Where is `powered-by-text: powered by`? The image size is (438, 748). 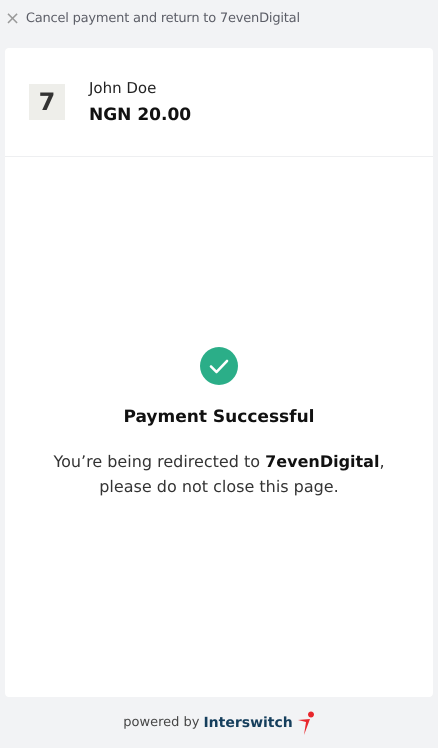
powered-by-text: powered by is located at coordinates (161, 722).